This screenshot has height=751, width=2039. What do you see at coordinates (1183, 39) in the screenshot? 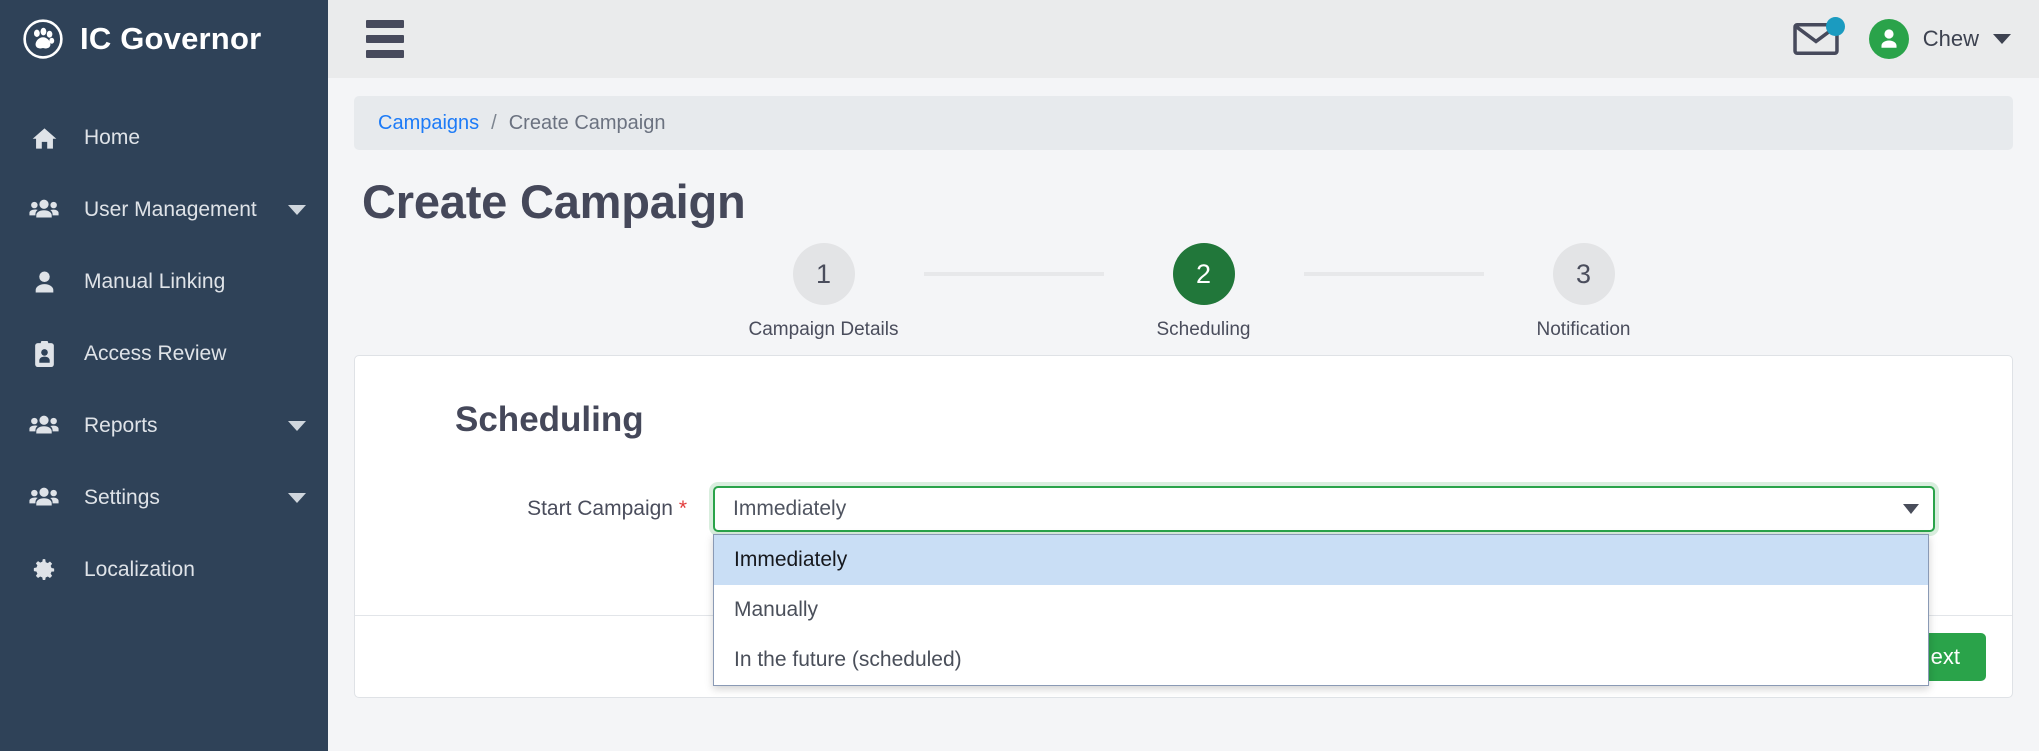
I see `topbar: Chew` at bounding box center [1183, 39].